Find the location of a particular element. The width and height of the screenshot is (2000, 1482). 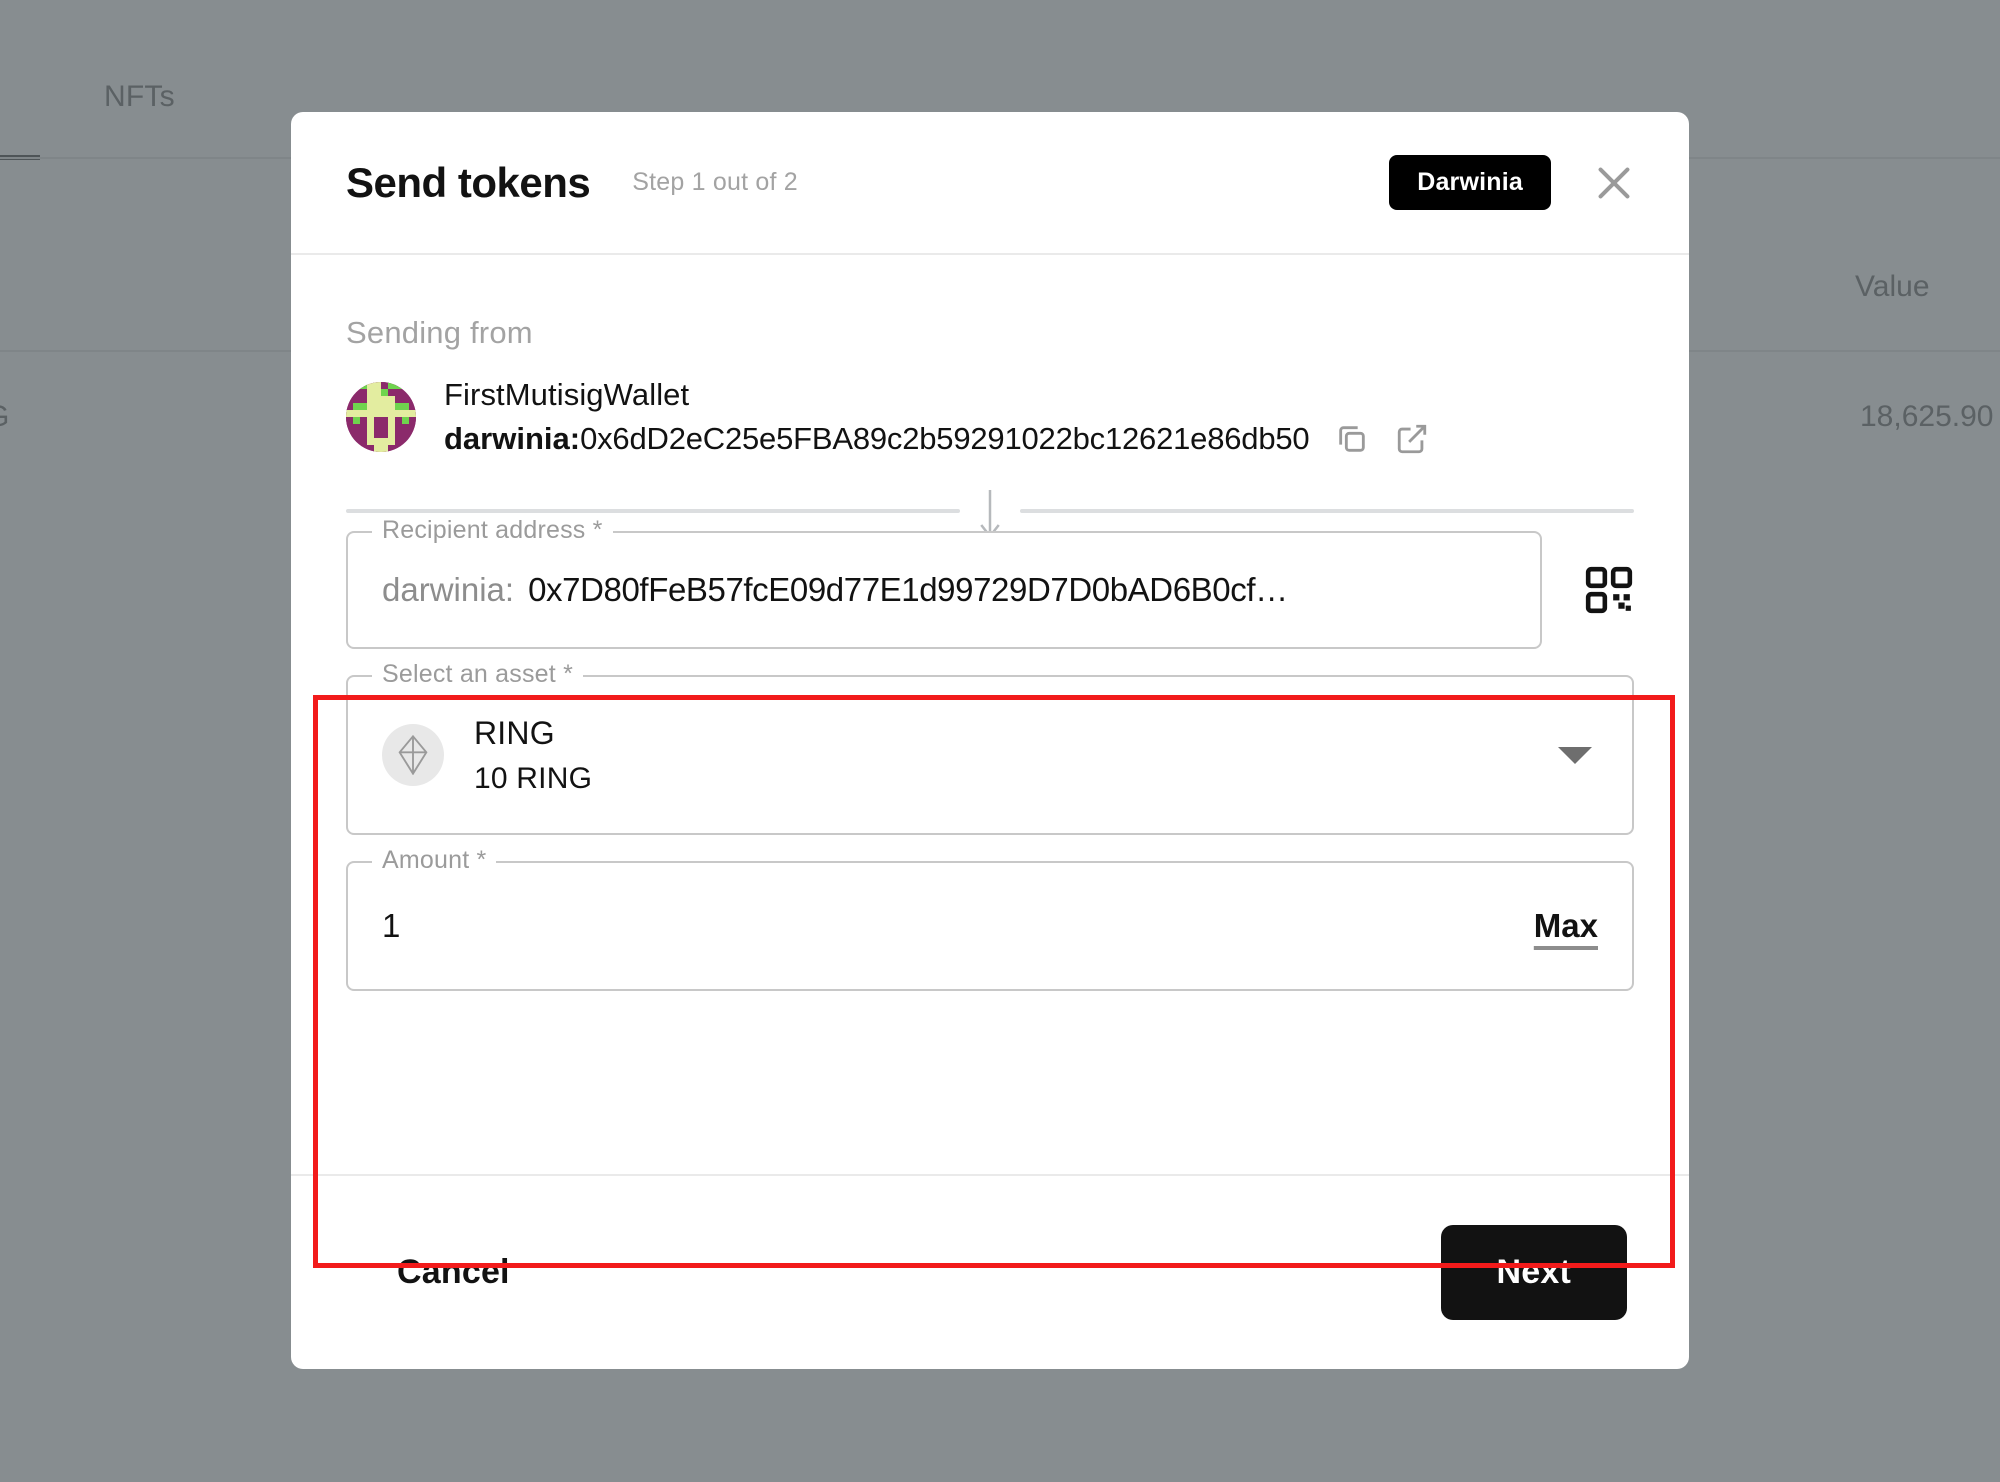

recipient-address-label: Recipient address * is located at coordinates (492, 530).